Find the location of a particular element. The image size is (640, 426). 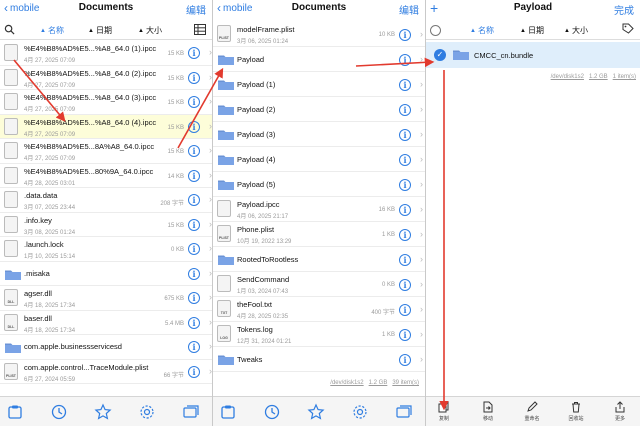

file-row: .launch.lock 1月 10, 2025 15:14 0 KB i › is located at coordinates (106, 249).